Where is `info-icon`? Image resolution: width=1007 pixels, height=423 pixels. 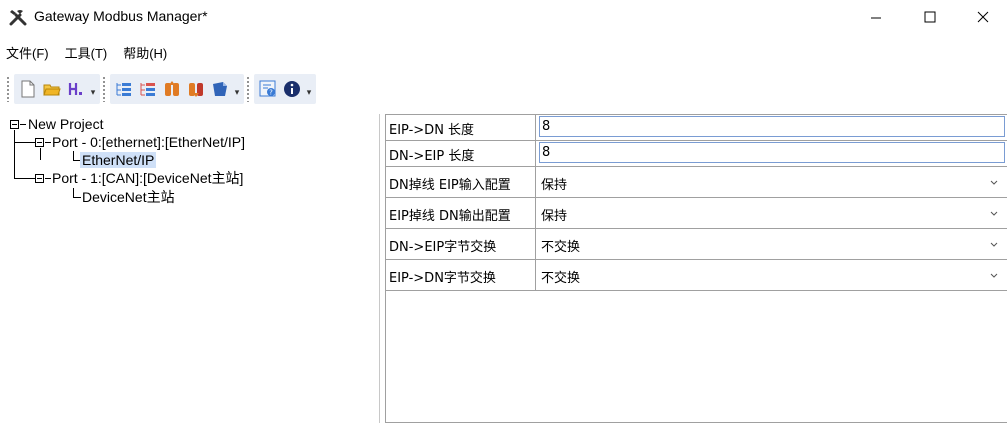 info-icon is located at coordinates (292, 89).